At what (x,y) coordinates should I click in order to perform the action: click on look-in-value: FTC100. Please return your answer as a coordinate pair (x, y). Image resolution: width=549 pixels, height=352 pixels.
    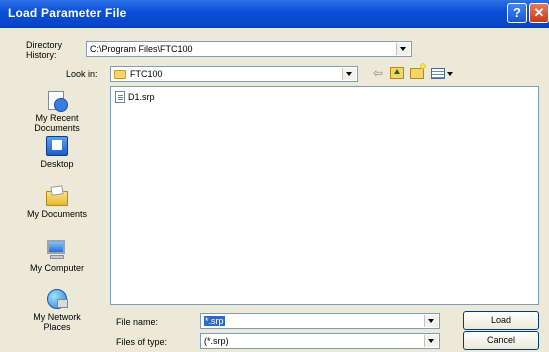
    Looking at the image, I should click on (146, 74).